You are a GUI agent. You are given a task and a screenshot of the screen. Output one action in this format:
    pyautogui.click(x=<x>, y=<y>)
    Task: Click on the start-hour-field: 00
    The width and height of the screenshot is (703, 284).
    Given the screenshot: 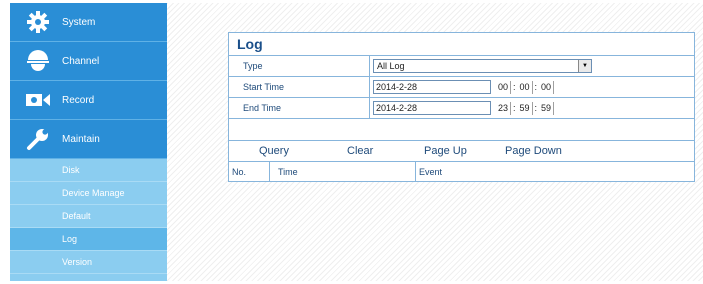 What is the action you would take?
    pyautogui.click(x=503, y=87)
    